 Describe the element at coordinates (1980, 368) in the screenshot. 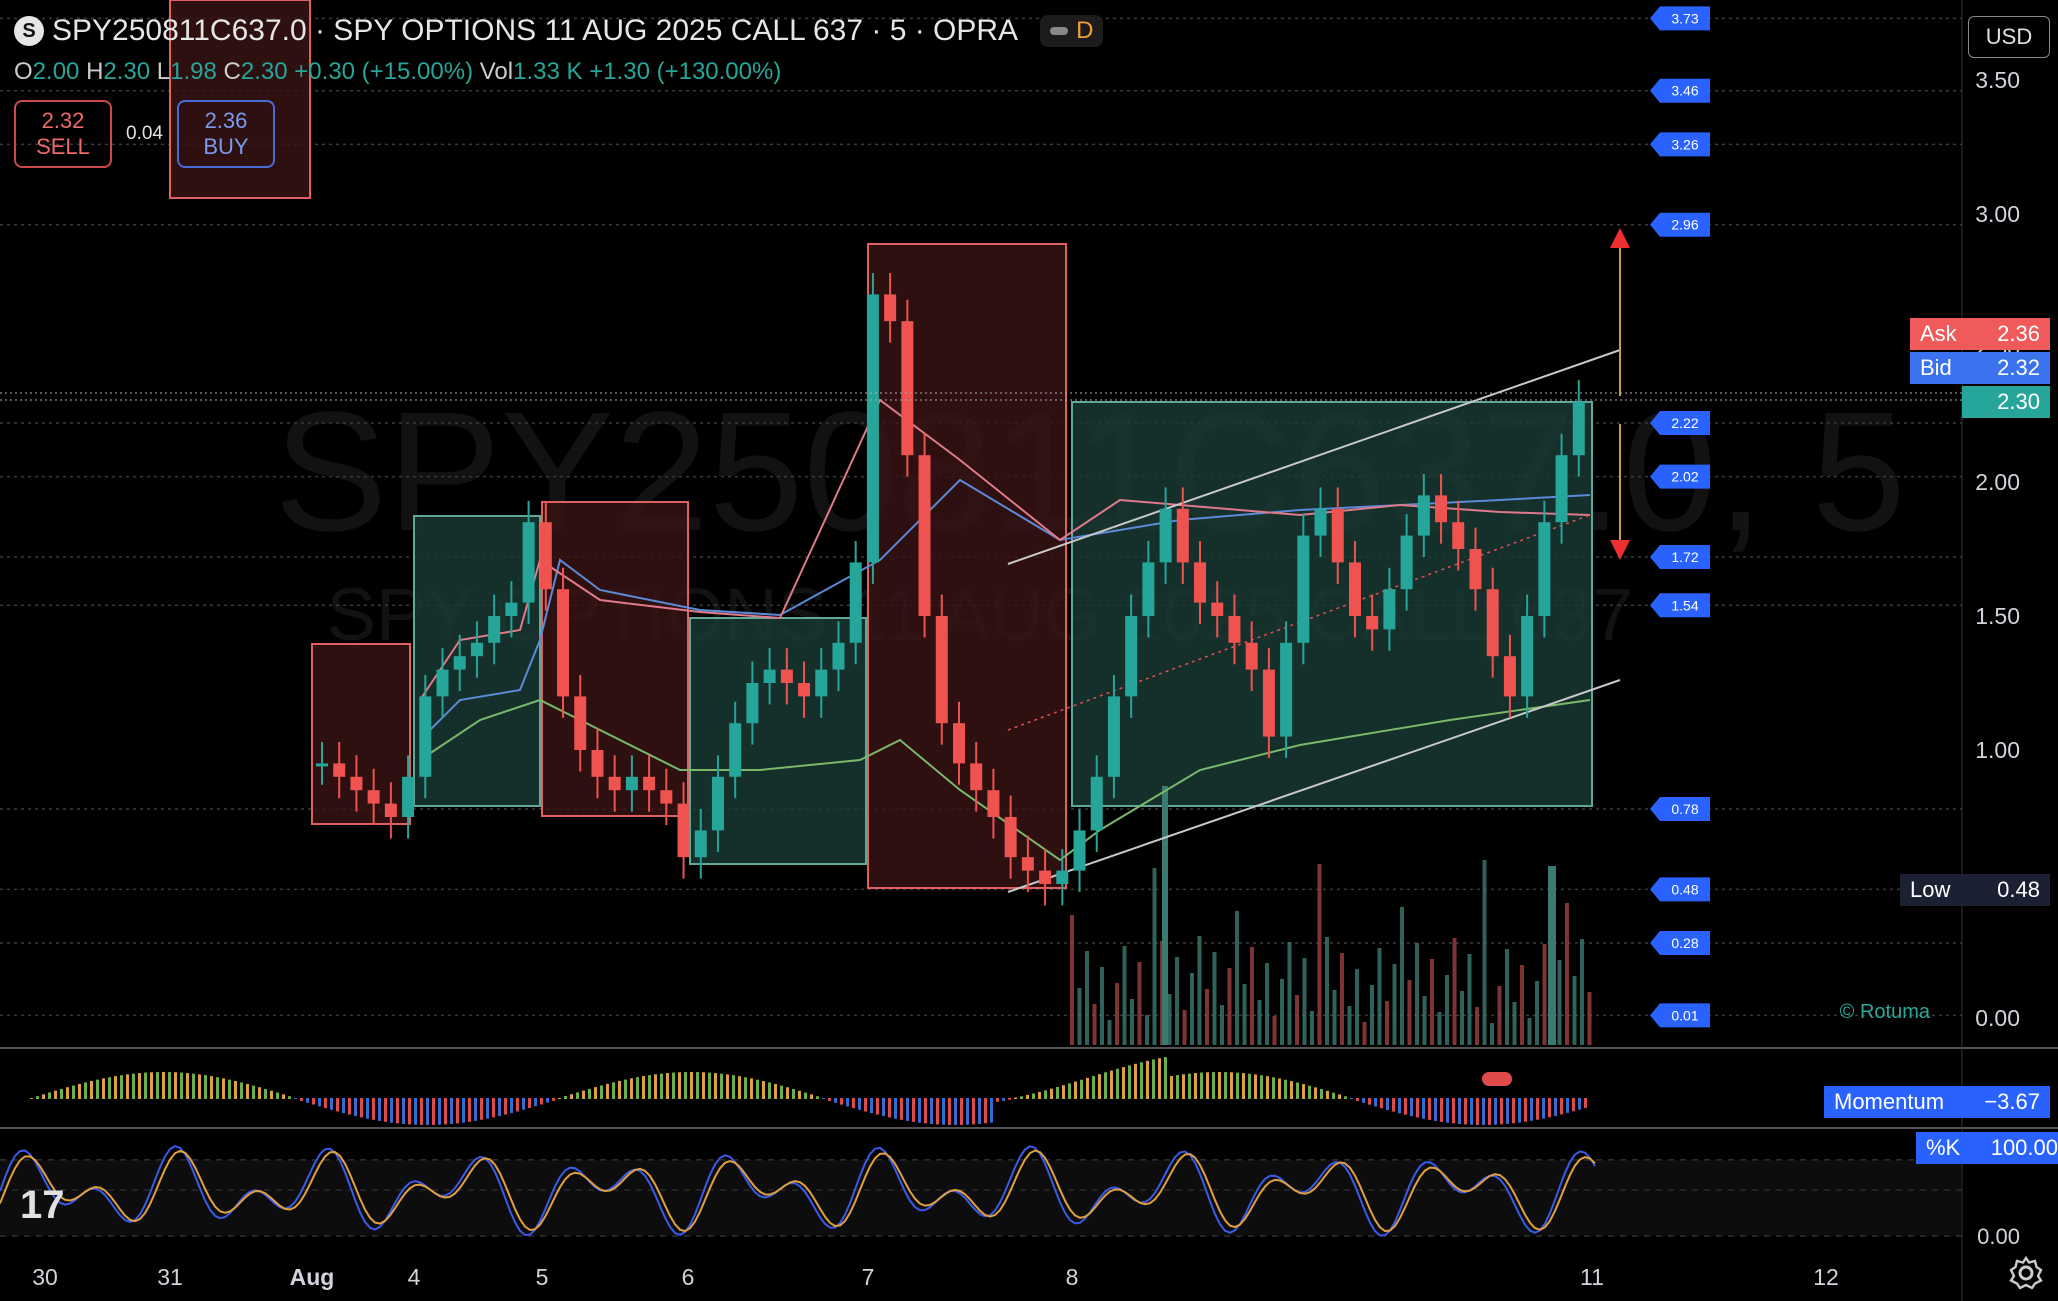

I see `bid-price-label: Bid 2.32` at that location.